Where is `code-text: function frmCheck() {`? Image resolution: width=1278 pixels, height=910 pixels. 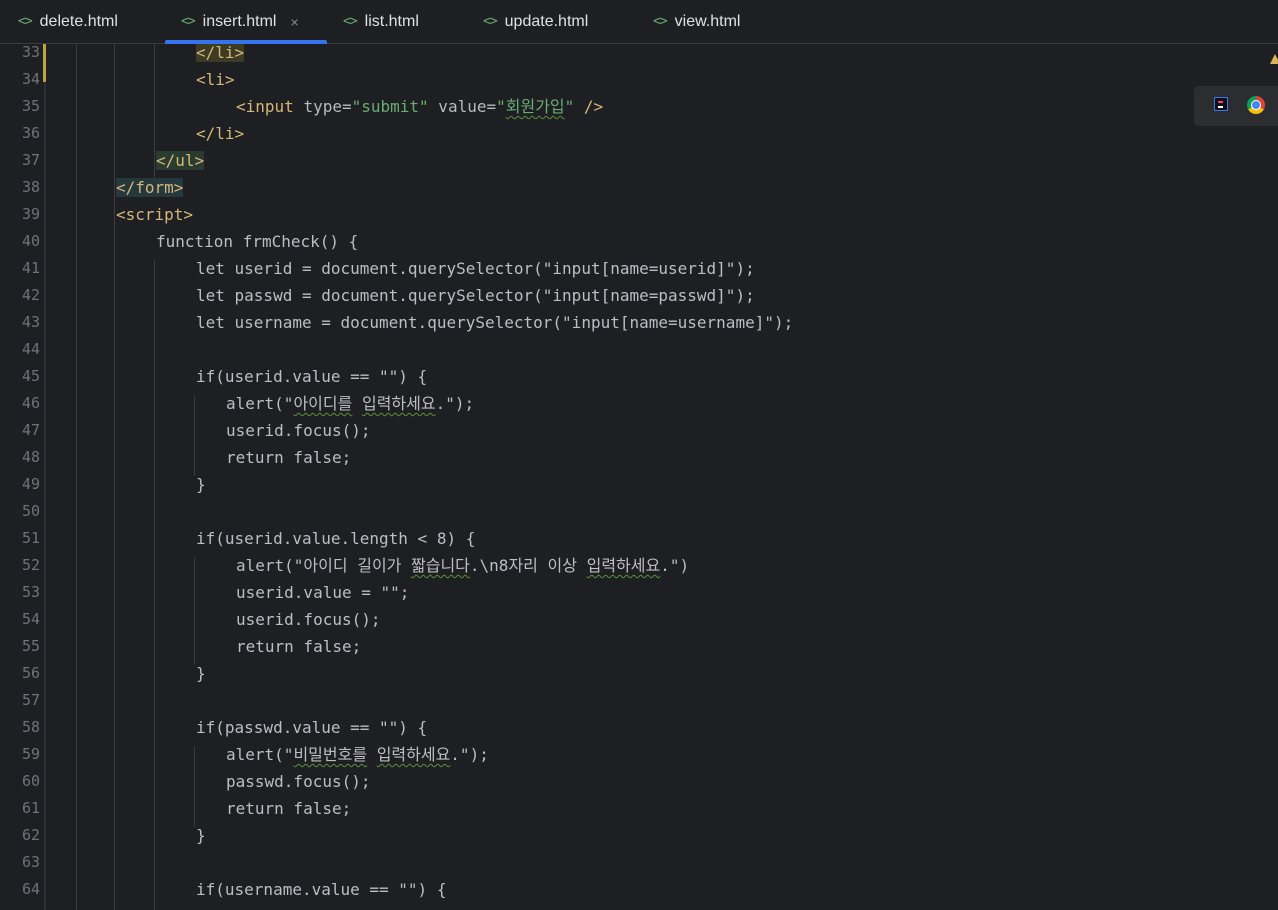 code-text: function frmCheck() { is located at coordinates (257, 241).